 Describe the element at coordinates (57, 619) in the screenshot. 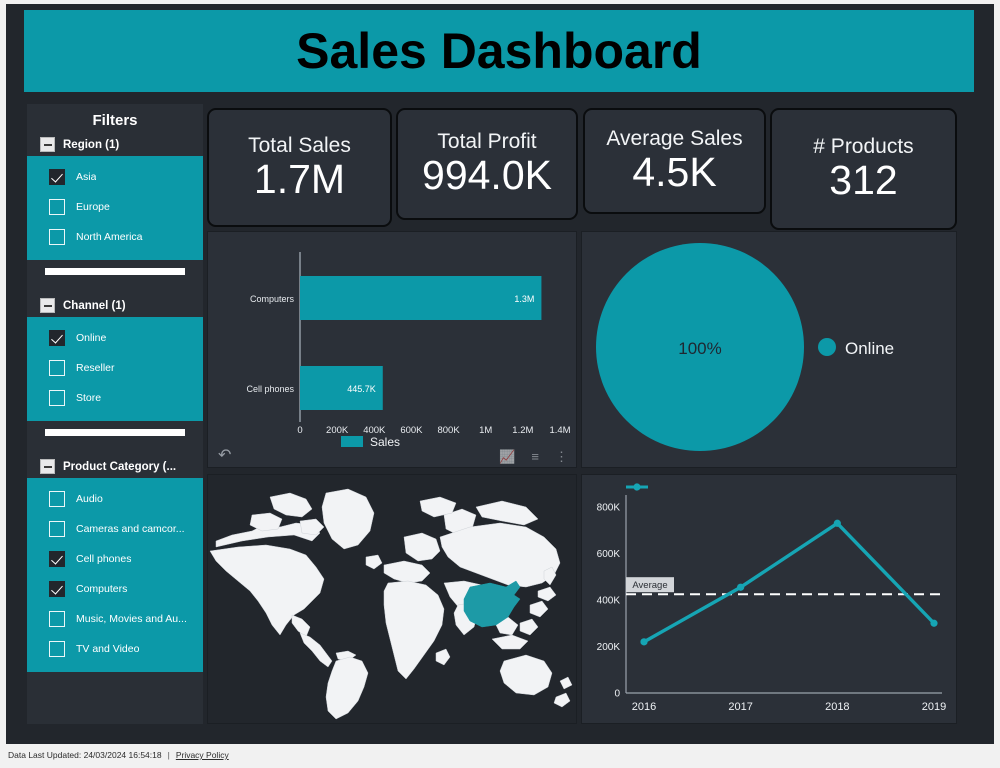

I see `checkbox-music-movies` at that location.